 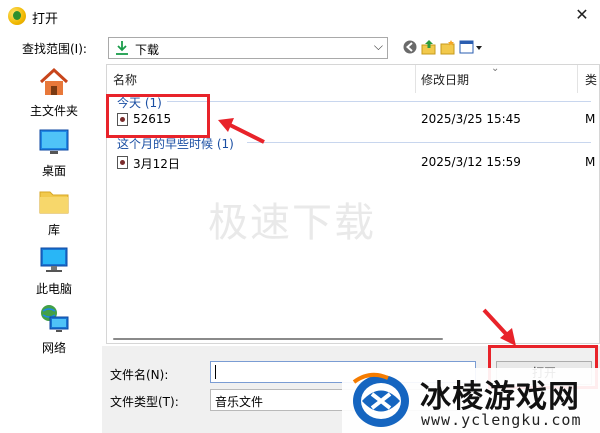 What do you see at coordinates (215, 372) in the screenshot?
I see `text-caret` at bounding box center [215, 372].